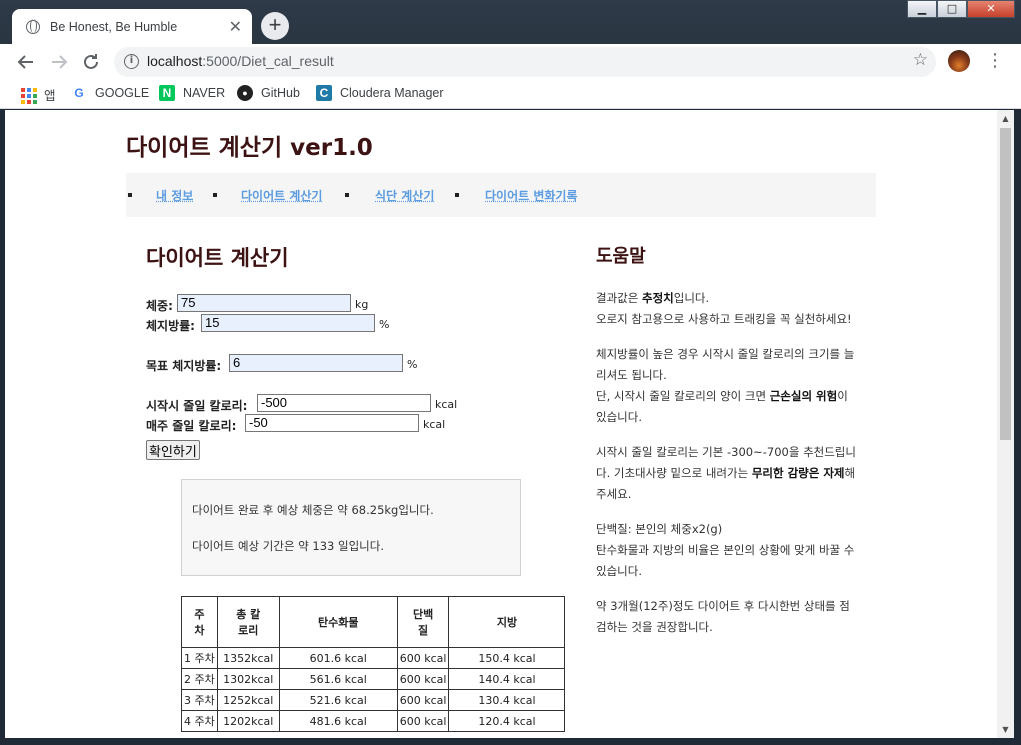  I want to click on reload-icon, so click(91, 62).